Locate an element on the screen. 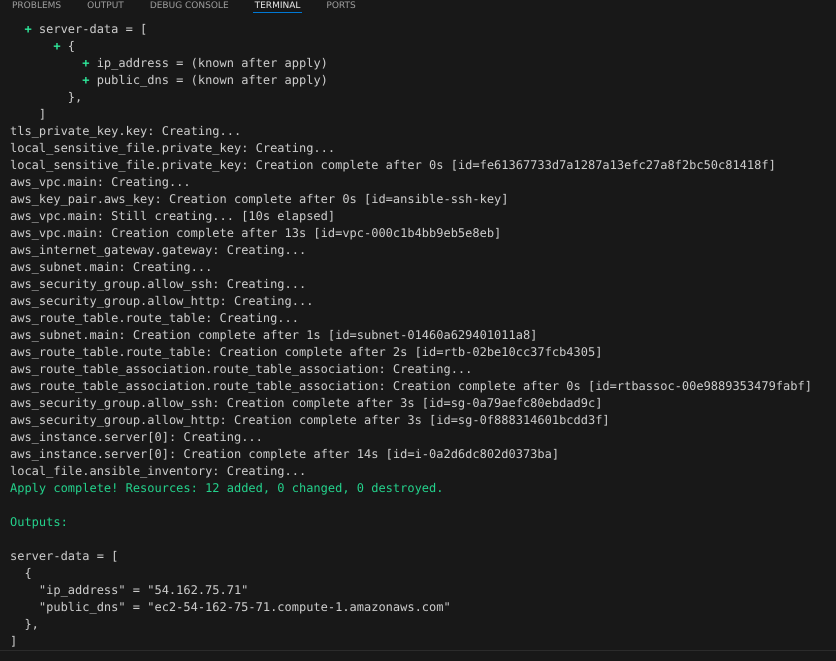 The width and height of the screenshot is (836, 661). terminal-line: aws_route_table_association.route_table_association: Creation complete after 0s [id=rtbassoc-00e9889353479fabf] is located at coordinates (411, 386).